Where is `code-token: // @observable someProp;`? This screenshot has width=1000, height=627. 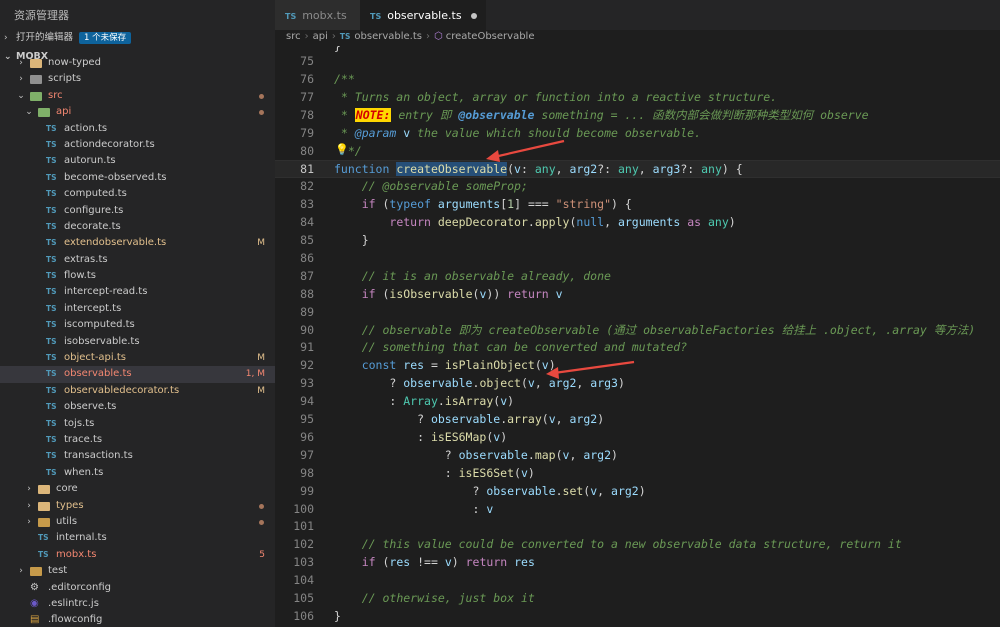
code-token: // @observable someProp; is located at coordinates (444, 186).